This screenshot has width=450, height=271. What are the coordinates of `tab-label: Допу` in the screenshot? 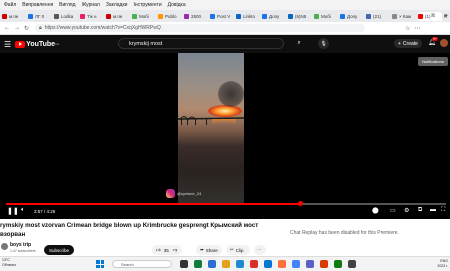 It's located at (352, 16).